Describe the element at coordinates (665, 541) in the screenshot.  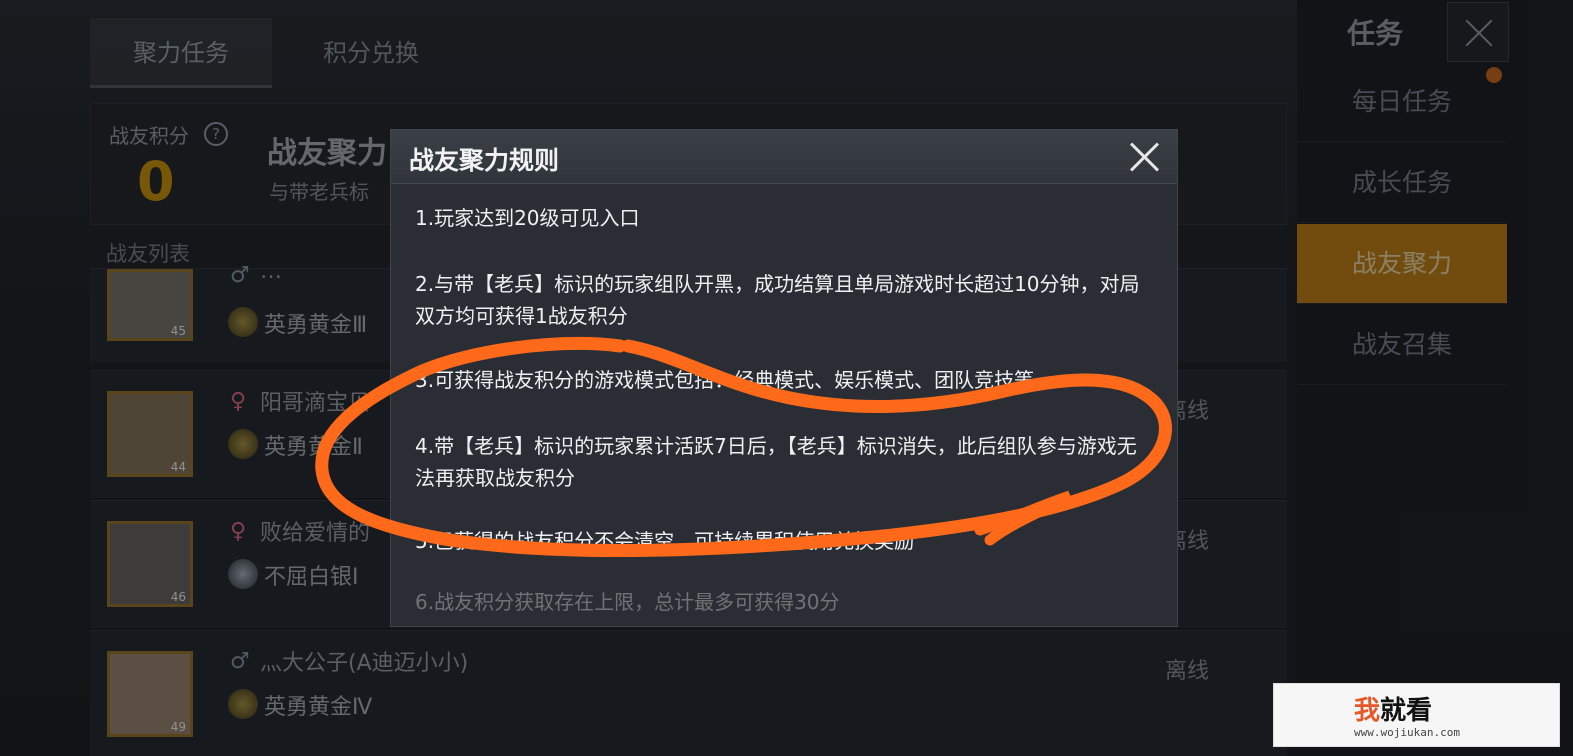
I see `rule-item: 5.已获得的战友积分不会清空，可持续累积使用兑换奖励` at that location.